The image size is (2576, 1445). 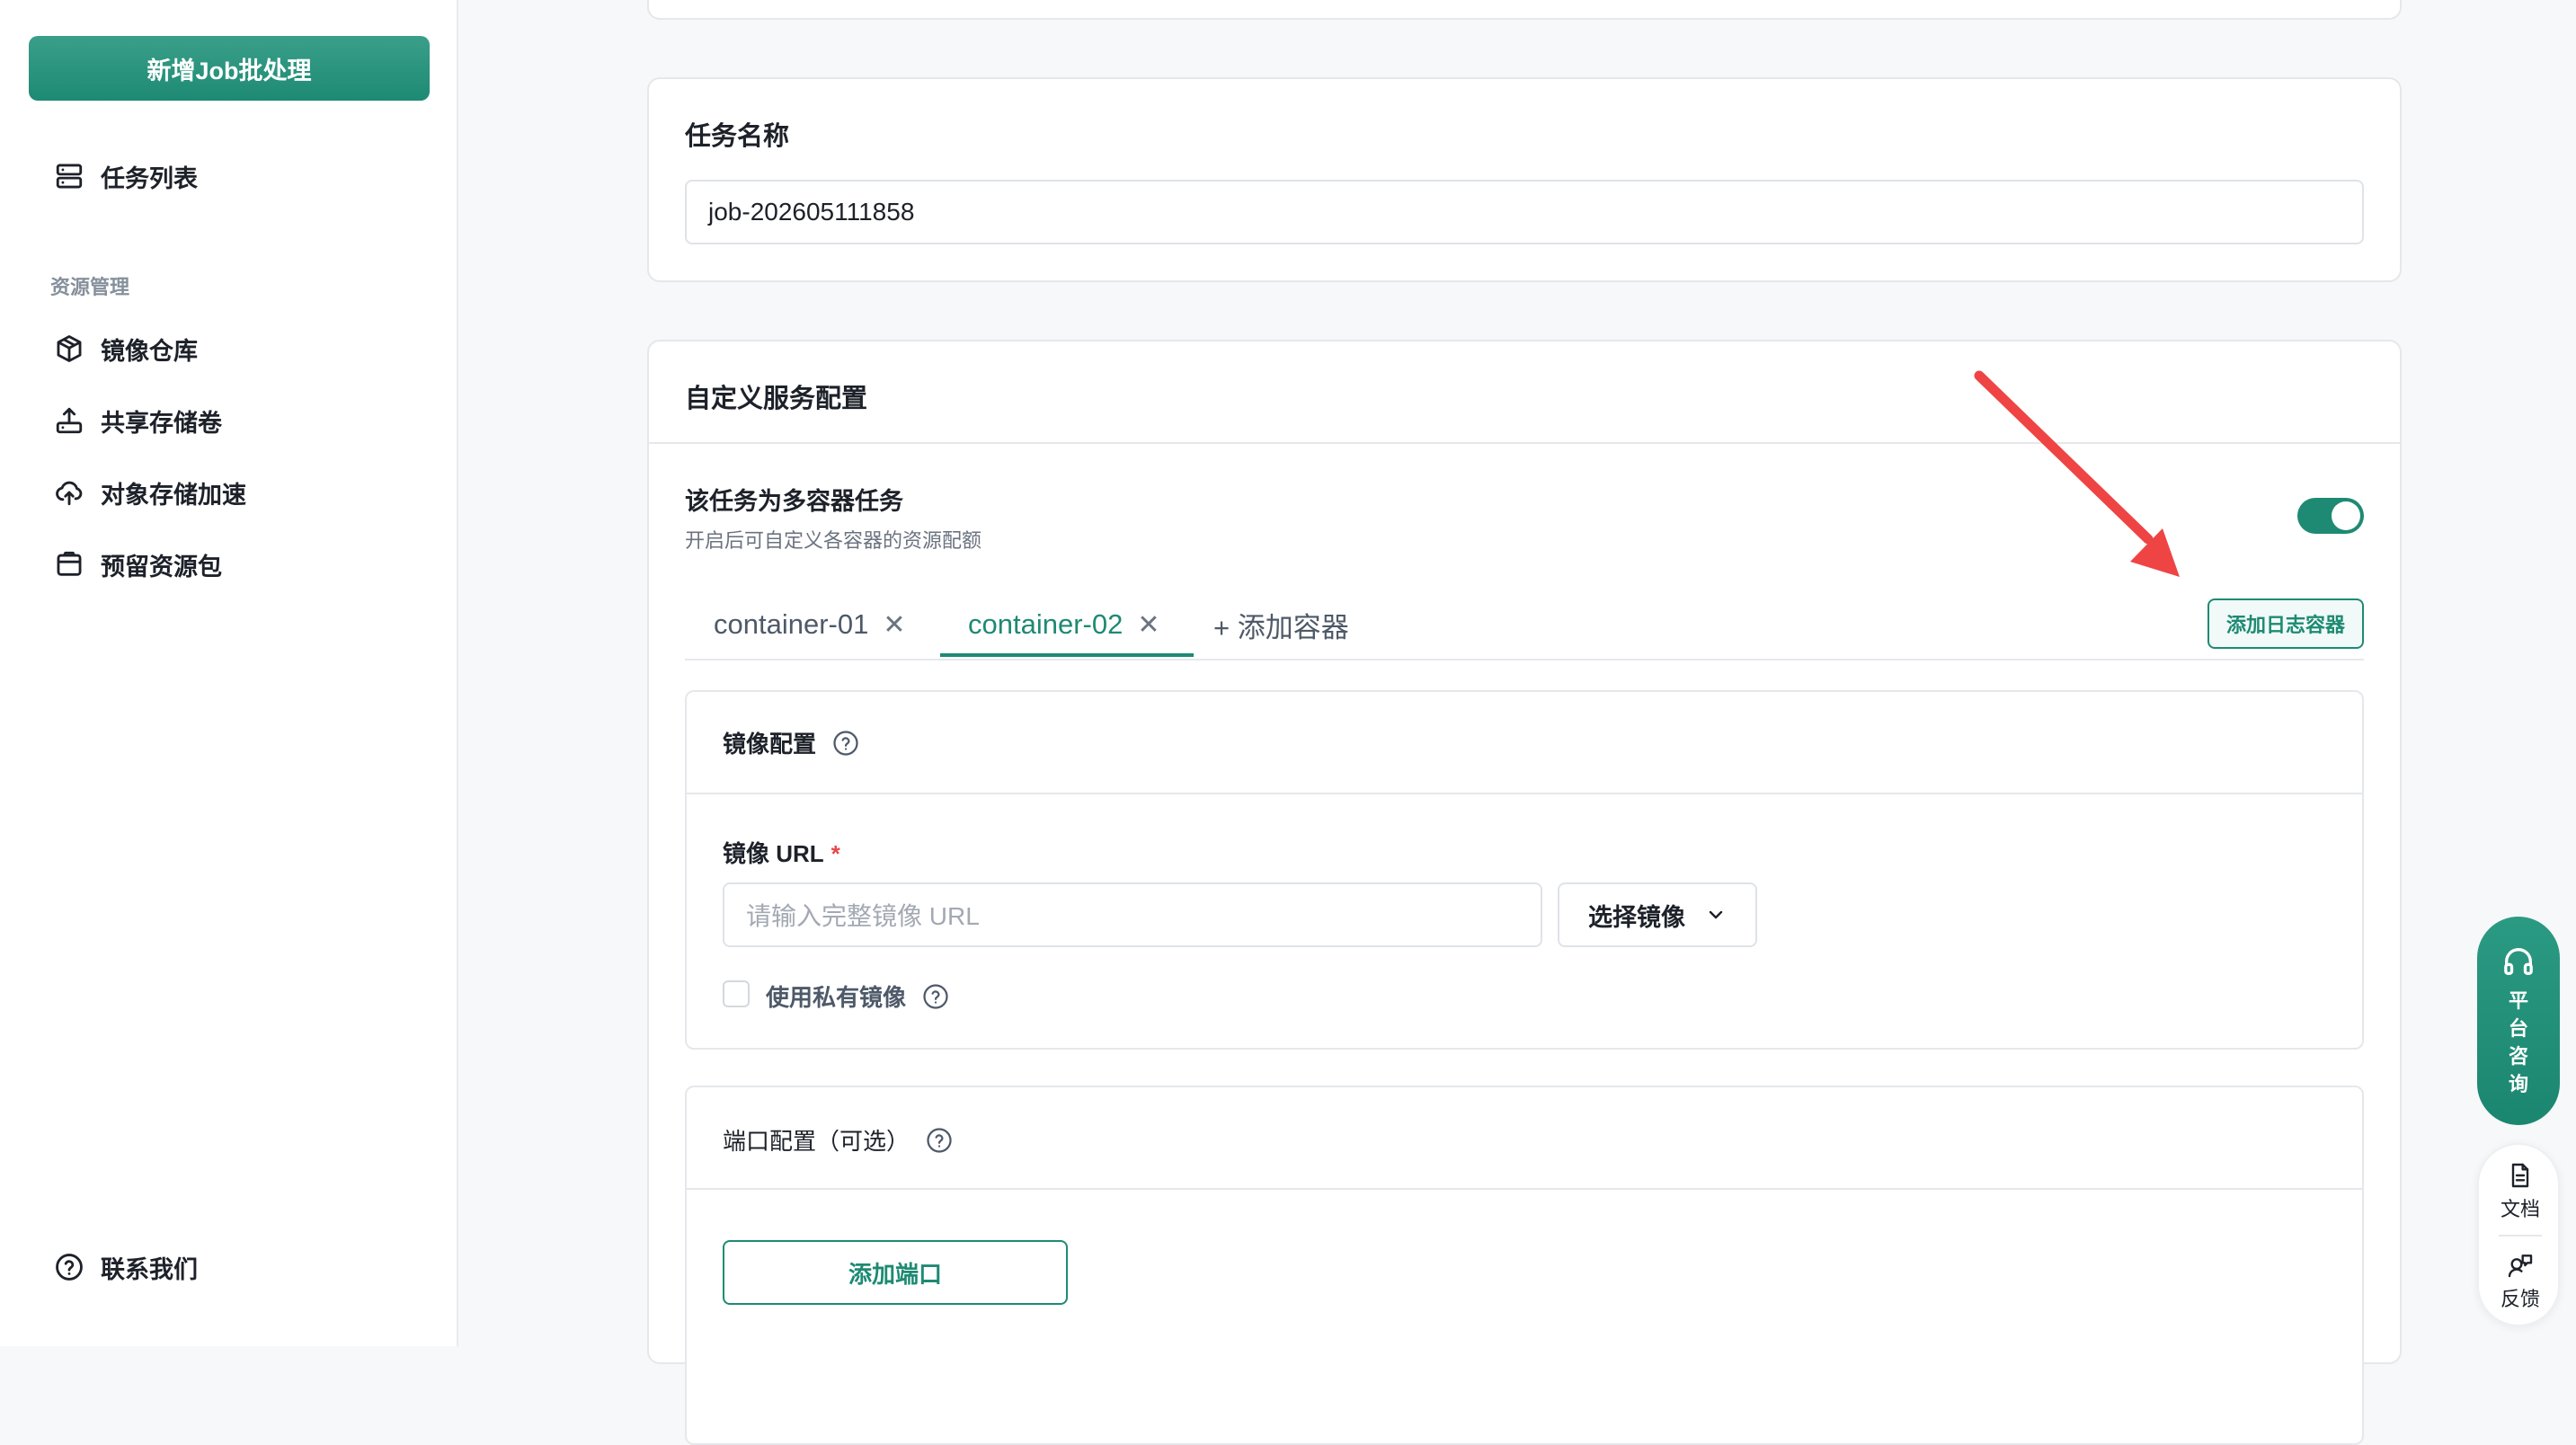 I want to click on image-config-header: 镜像配置, so click(x=791, y=742).